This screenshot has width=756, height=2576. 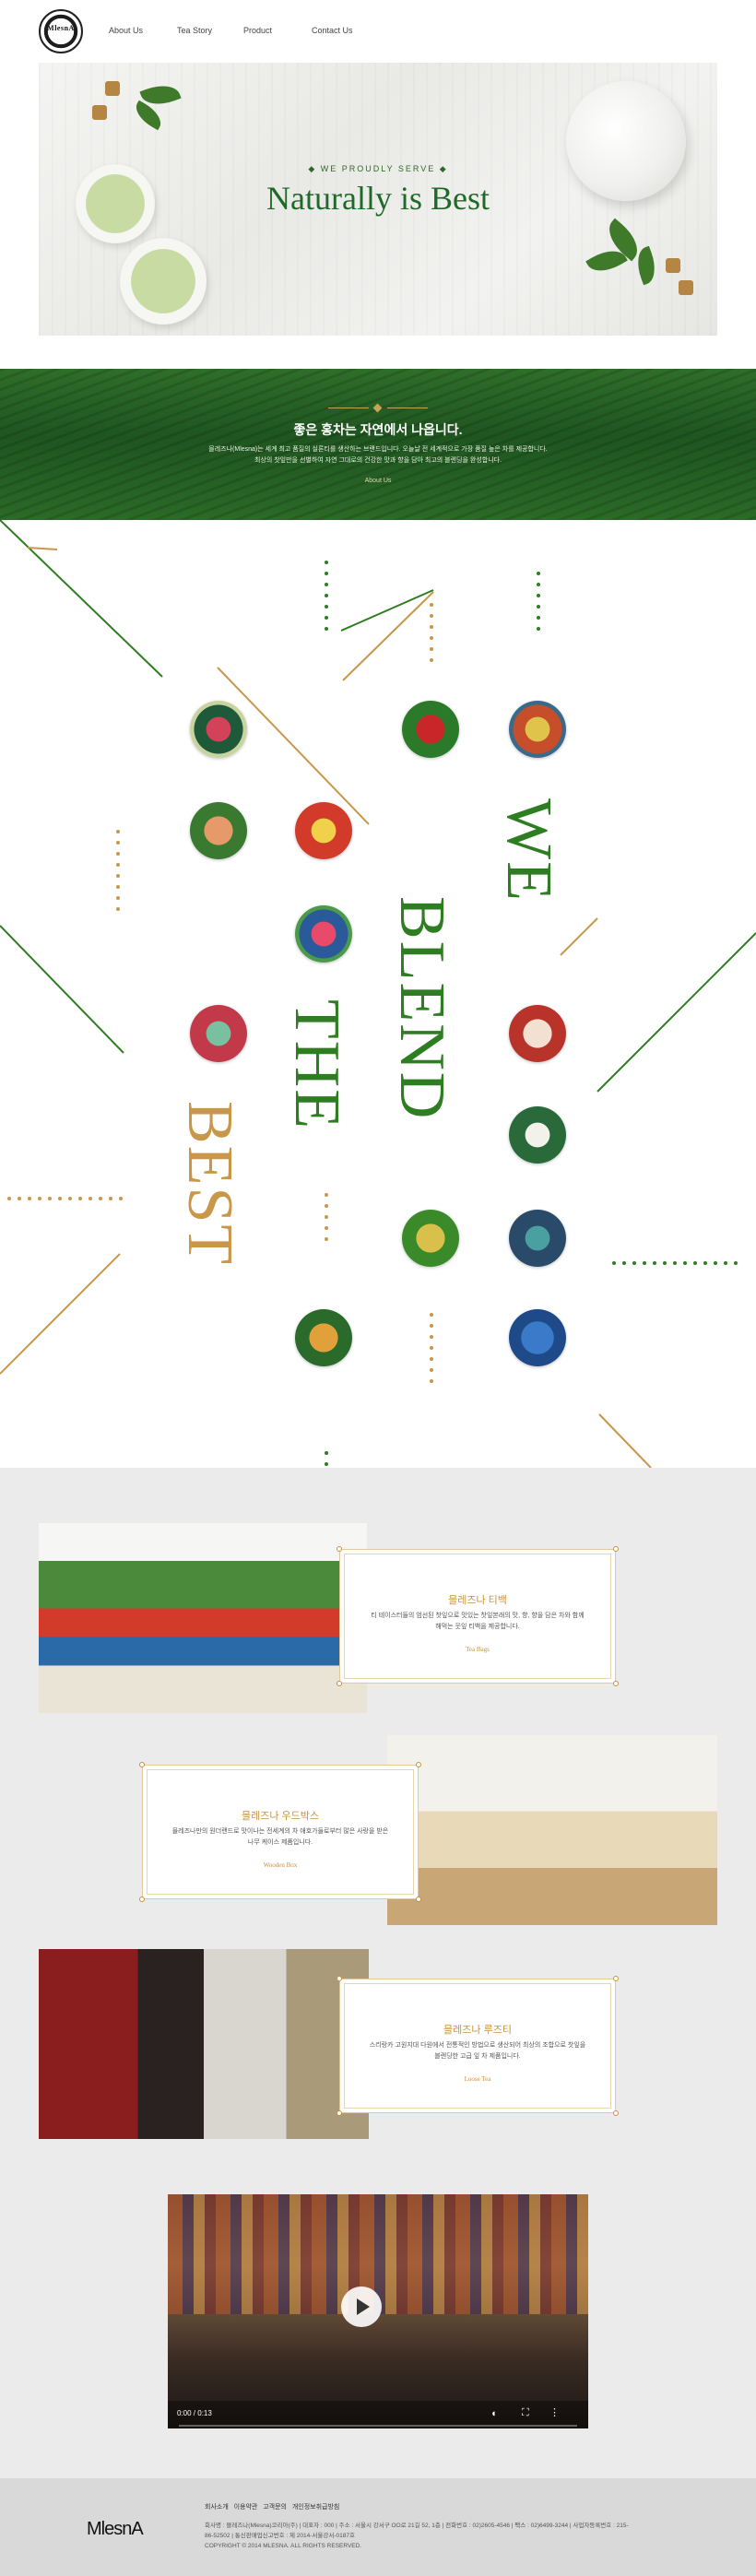 I want to click on card-title: 믈레즈나 루즈티, so click(x=477, y=2030).